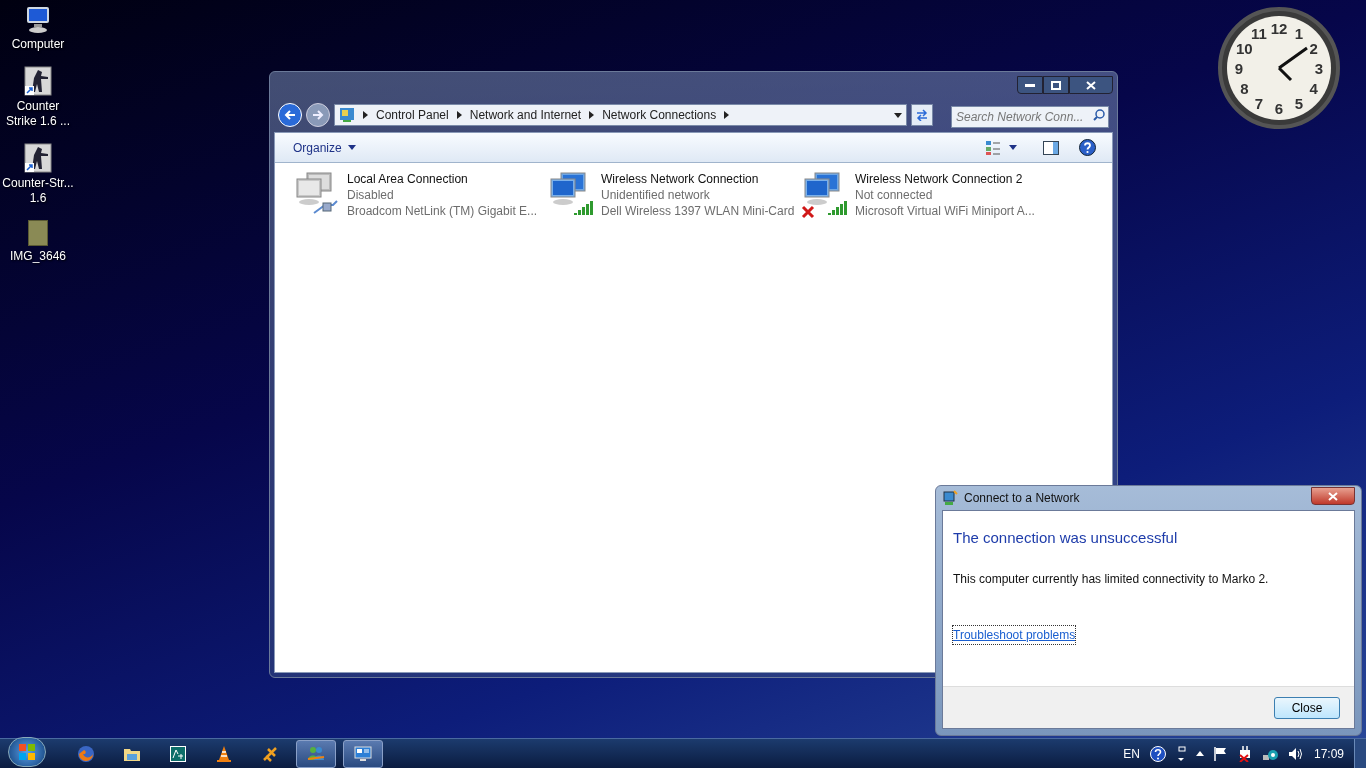 This screenshot has width=1366, height=768. I want to click on organize-button: Organize, so click(324, 147).